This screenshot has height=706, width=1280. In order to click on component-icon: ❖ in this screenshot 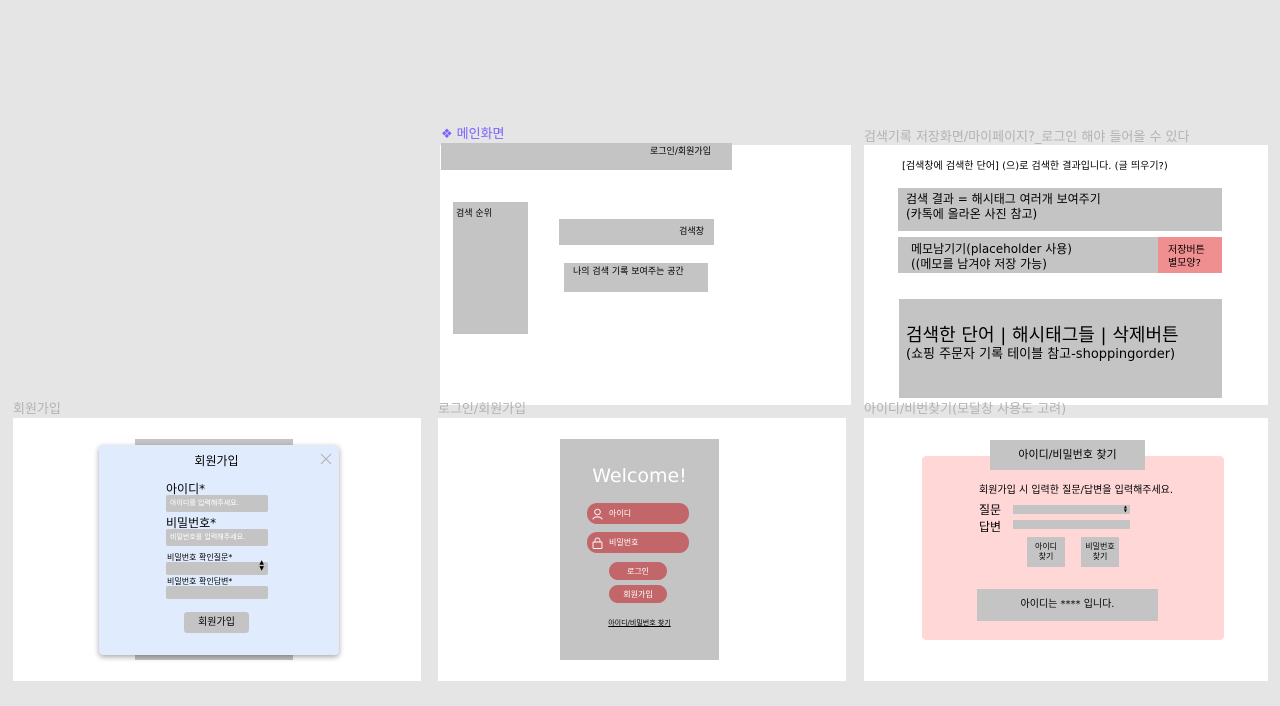, I will do `click(447, 134)`.